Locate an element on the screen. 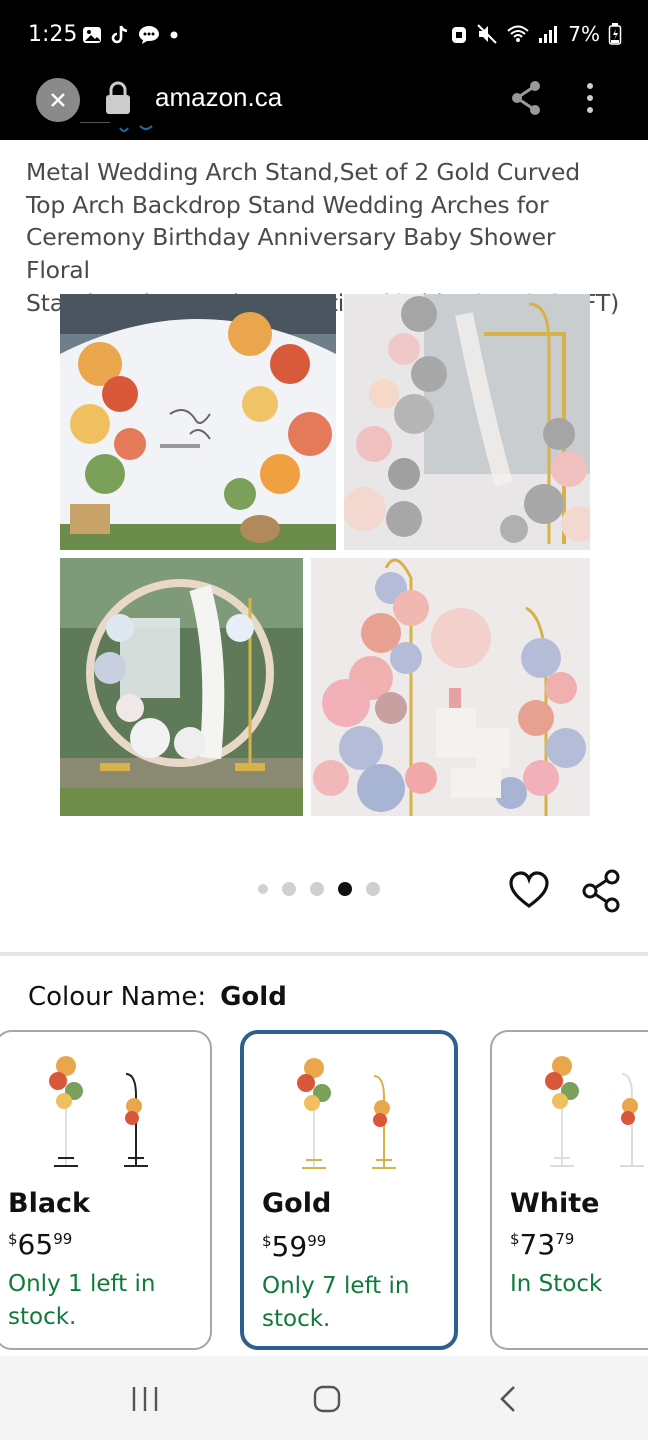 The width and height of the screenshot is (648, 1440). wishlist-heart-icon is located at coordinates (529, 891).